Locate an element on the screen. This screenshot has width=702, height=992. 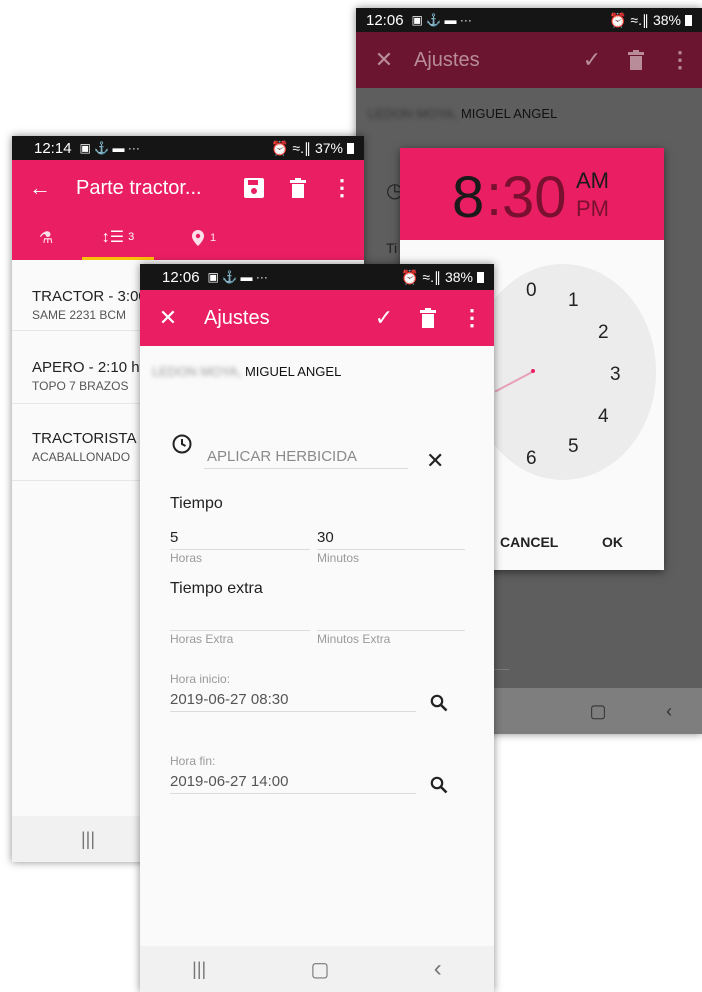
minute-display: 30 is located at coordinates (534, 197).